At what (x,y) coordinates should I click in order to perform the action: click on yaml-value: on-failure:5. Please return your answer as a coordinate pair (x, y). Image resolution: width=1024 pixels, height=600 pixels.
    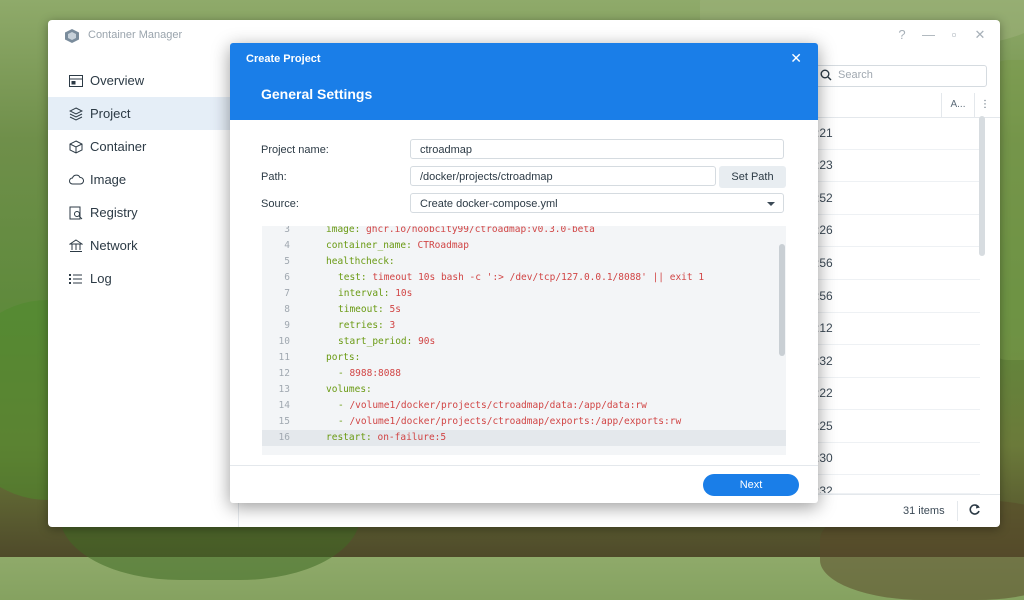
    Looking at the image, I should click on (409, 437).